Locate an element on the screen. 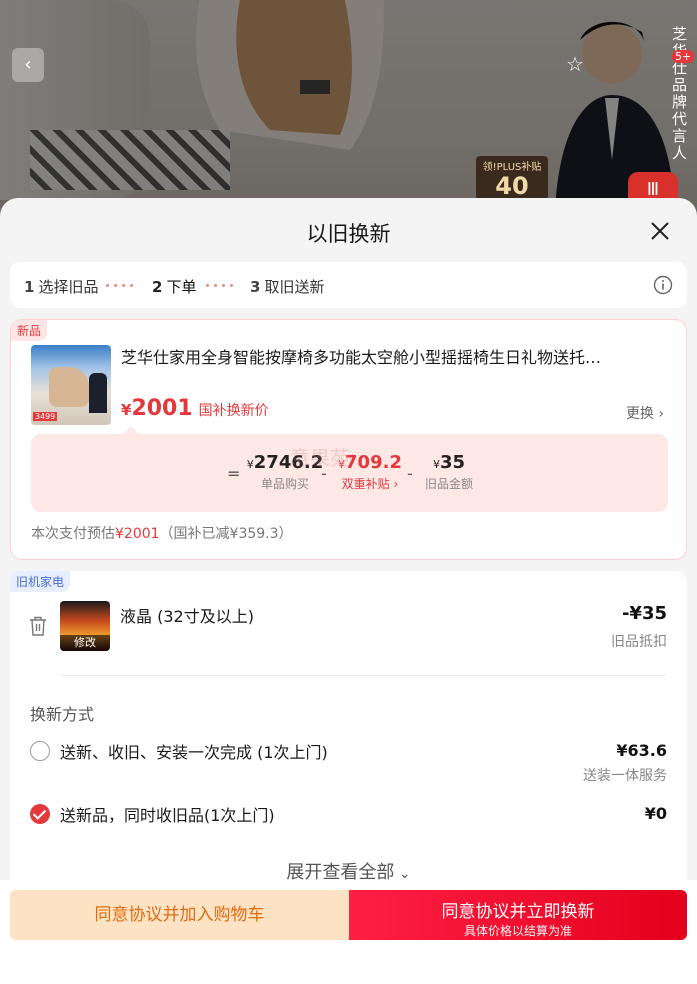  old-device-credit: -¥35 is located at coordinates (644, 613).